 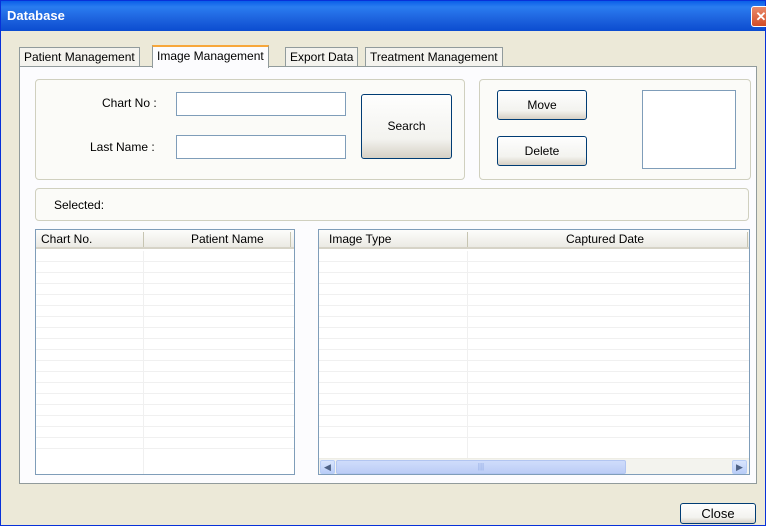 I want to click on image-preview, so click(x=689, y=129).